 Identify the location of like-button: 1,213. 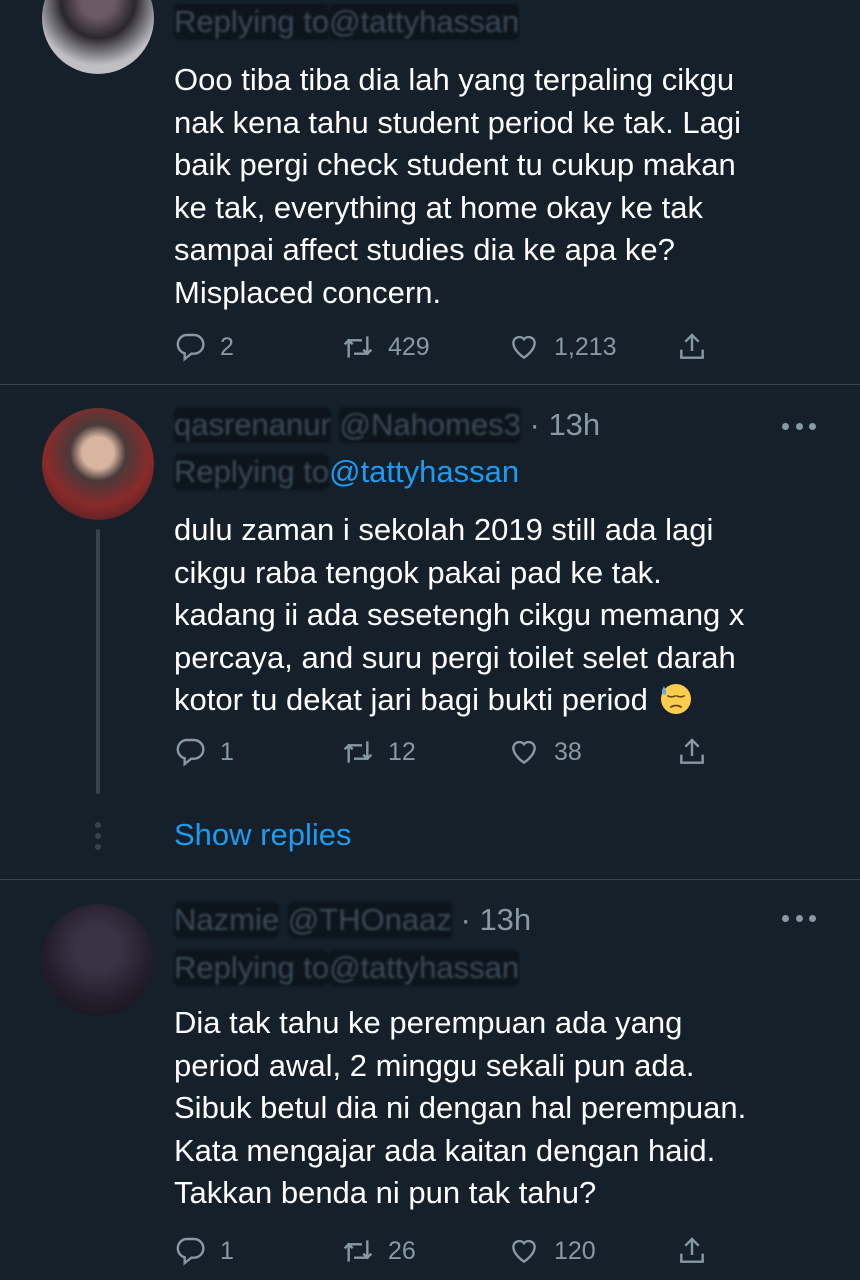
(562, 347).